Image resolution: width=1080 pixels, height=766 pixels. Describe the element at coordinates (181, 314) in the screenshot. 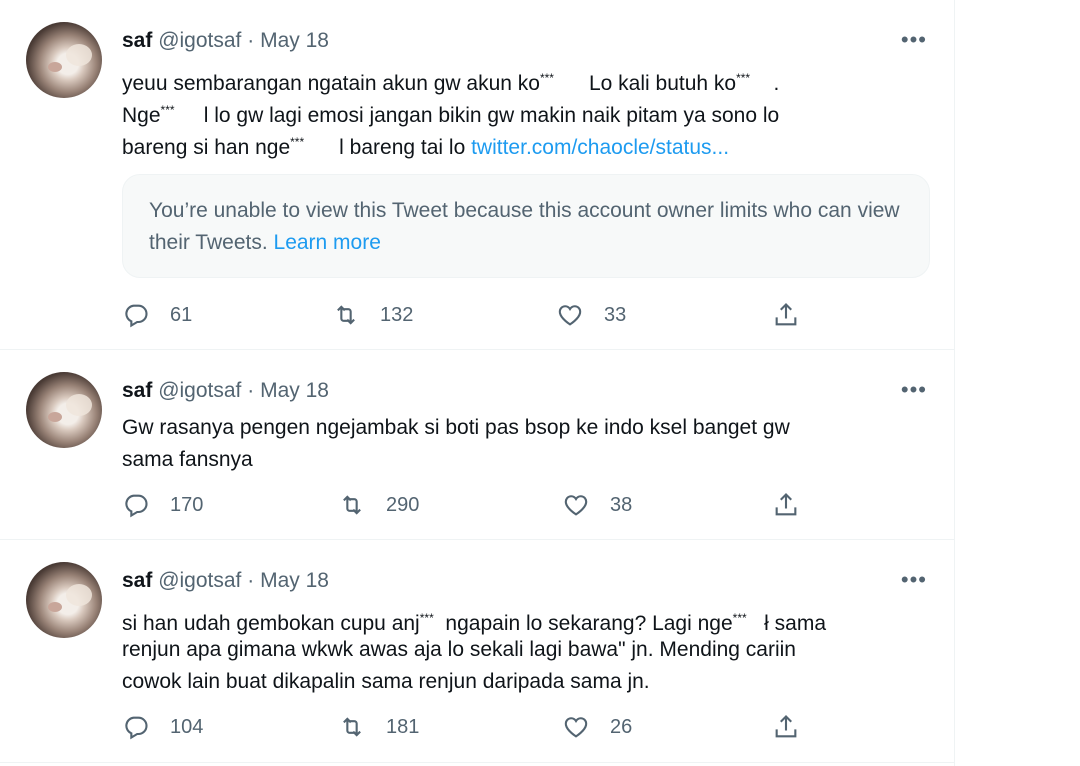

I see `reply-count: 61` at that location.